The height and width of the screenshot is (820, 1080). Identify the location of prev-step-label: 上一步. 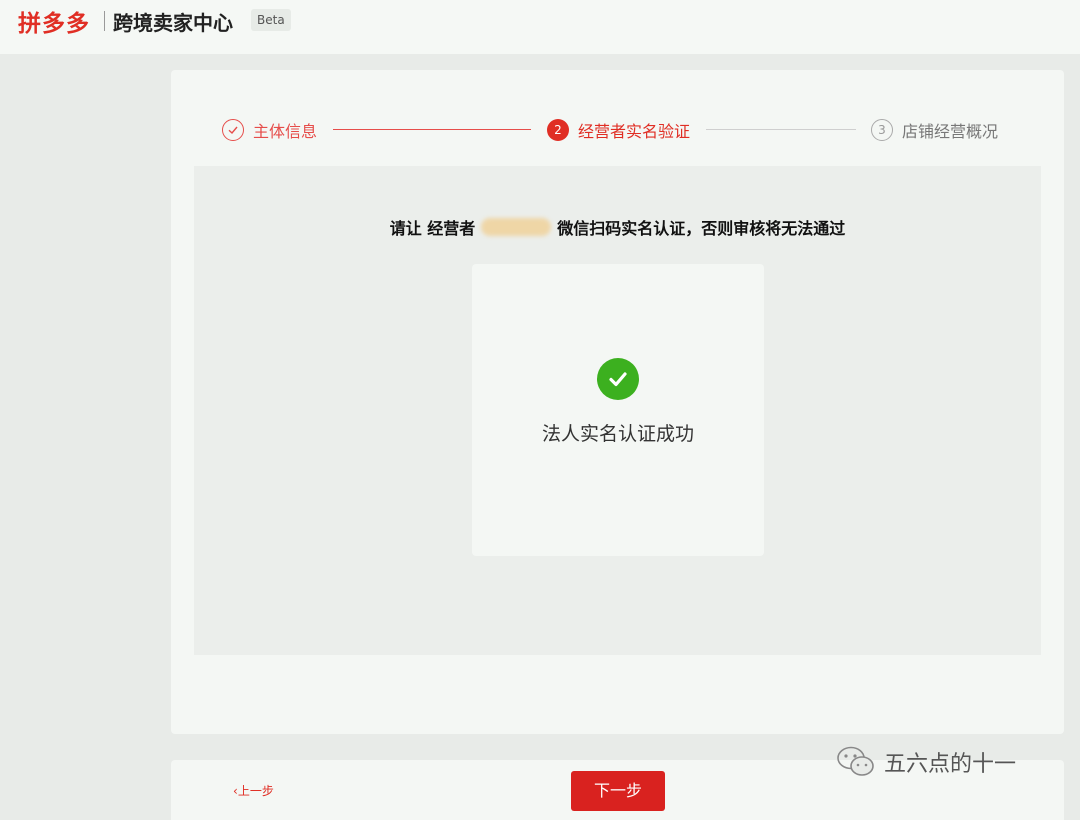
(255, 791).